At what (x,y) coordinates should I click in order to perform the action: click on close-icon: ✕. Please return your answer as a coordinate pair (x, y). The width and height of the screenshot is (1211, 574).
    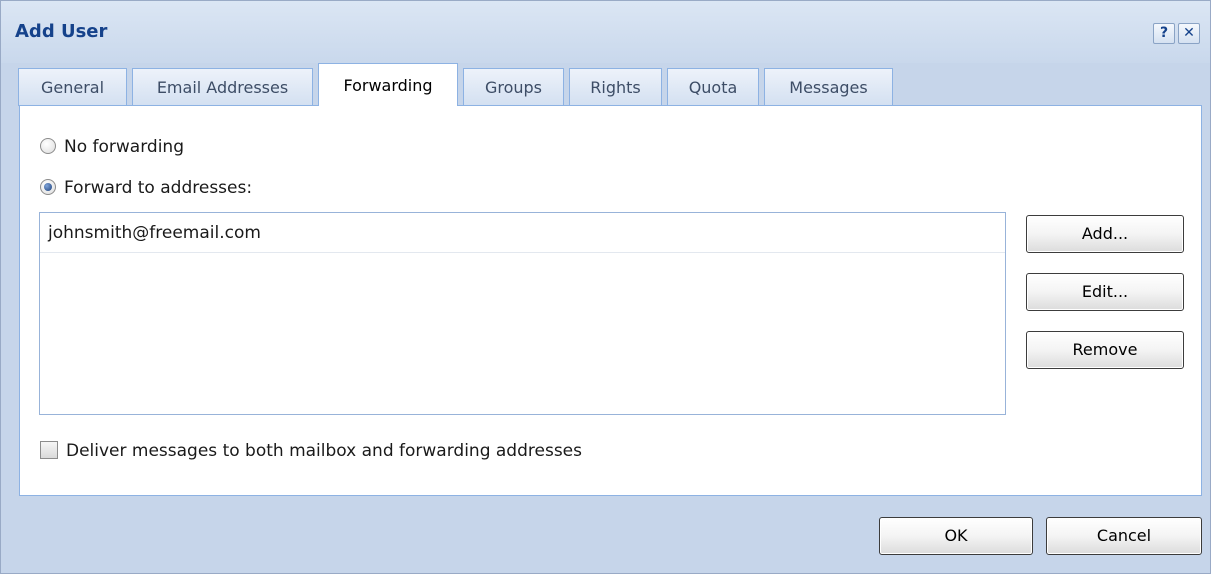
    Looking at the image, I should click on (1189, 33).